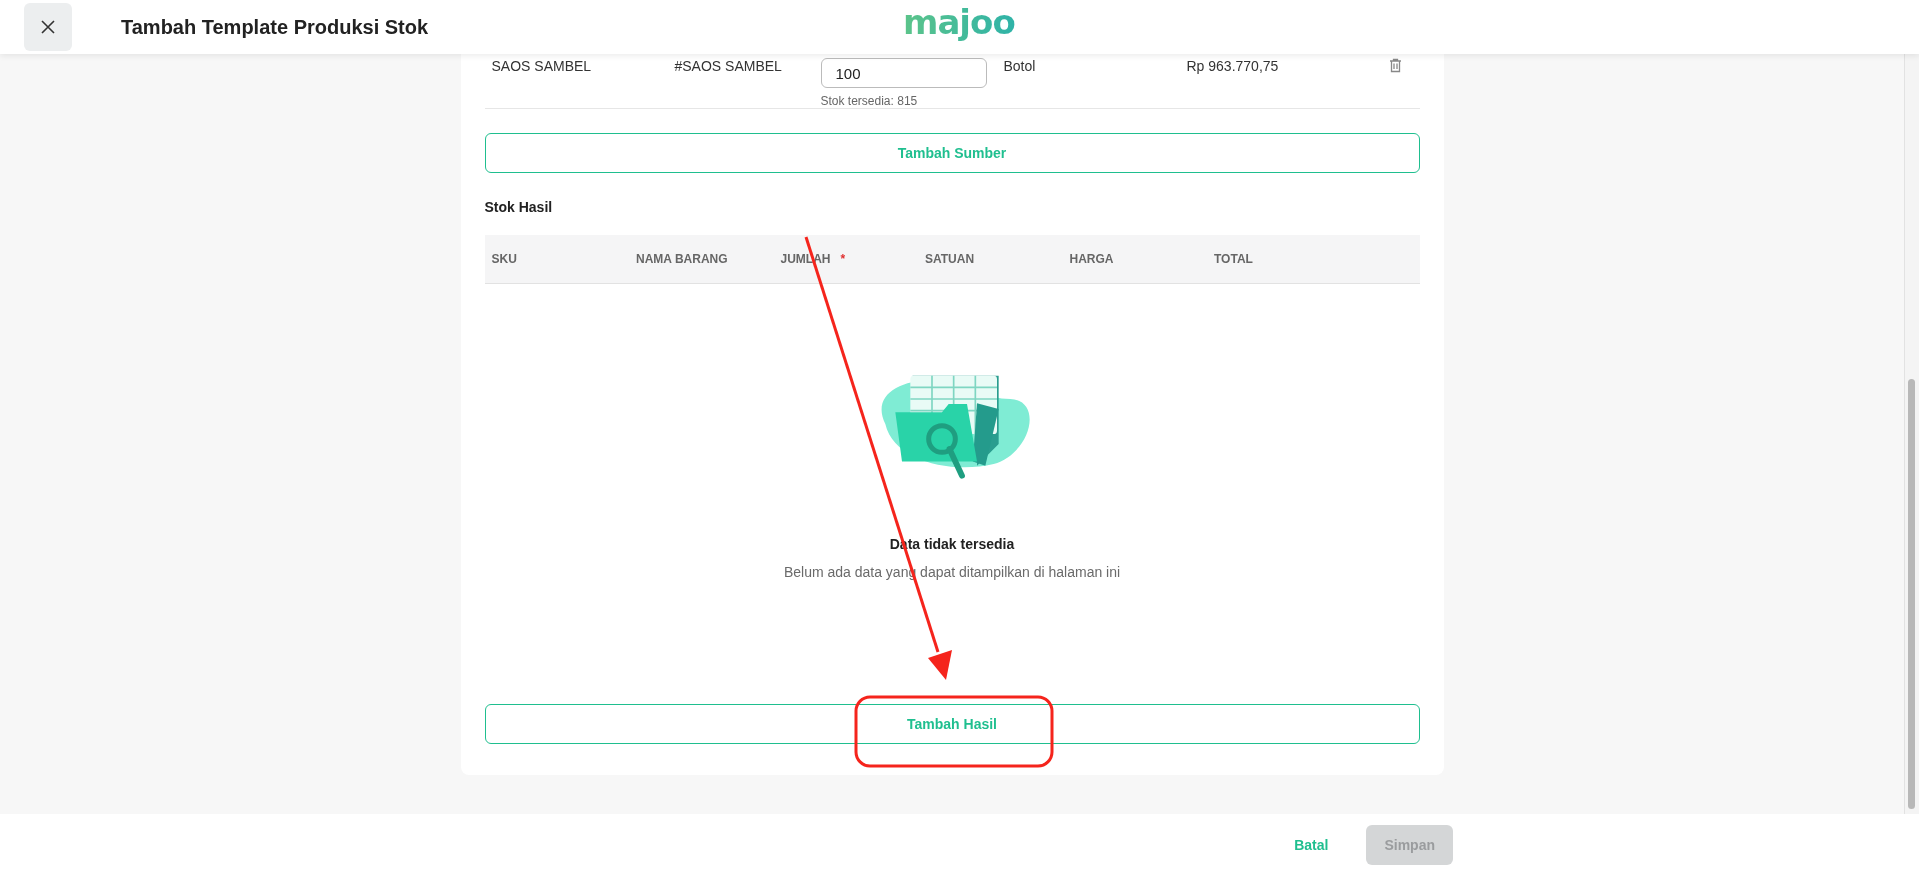 This screenshot has width=1919, height=876. What do you see at coordinates (1233, 259) in the screenshot?
I see `column-header: TOTAL` at bounding box center [1233, 259].